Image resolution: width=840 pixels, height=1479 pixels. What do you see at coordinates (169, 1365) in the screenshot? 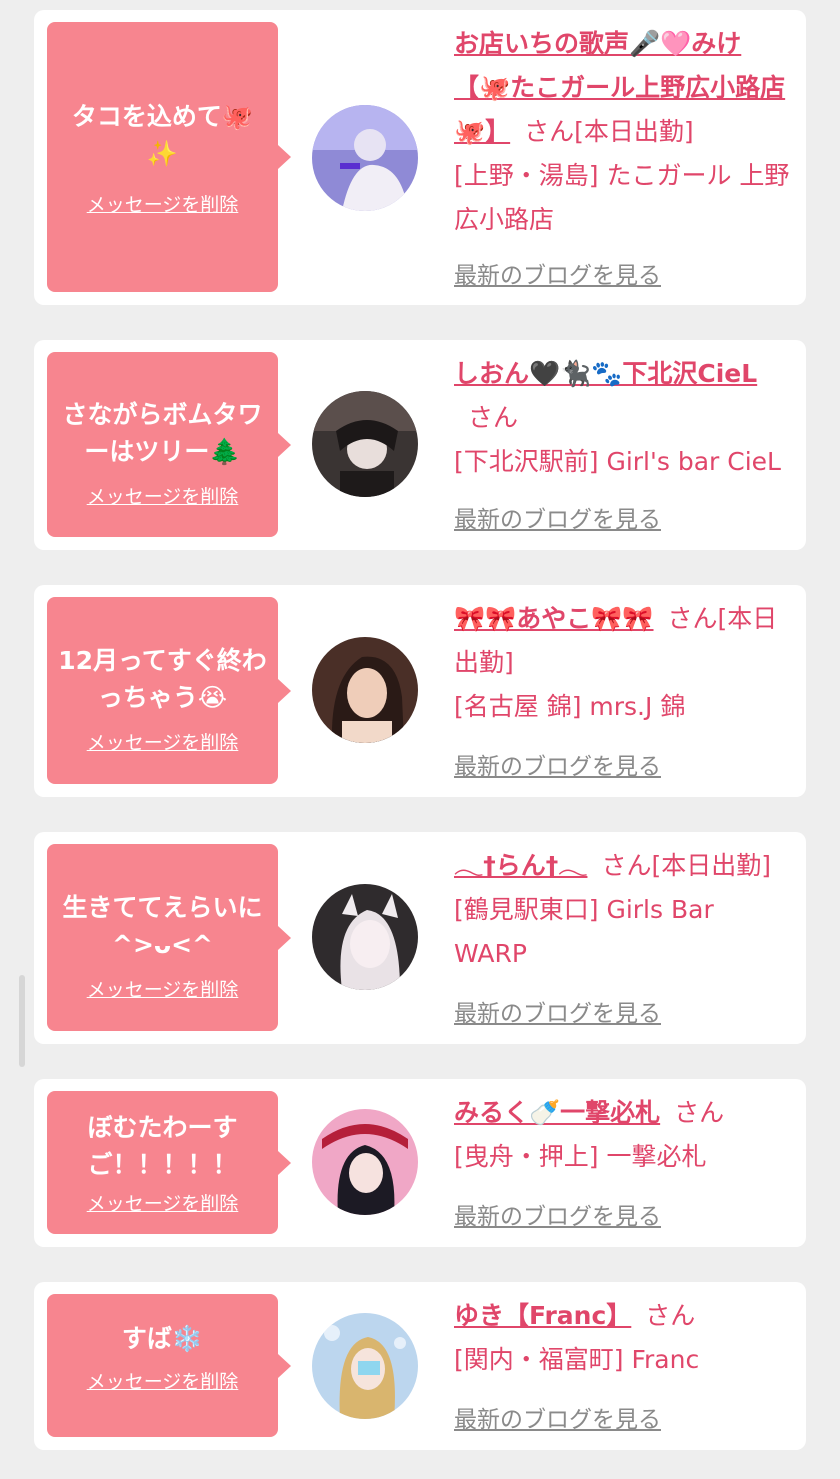
I see `message-bubble: すば❄️ メッセージを削除` at bounding box center [169, 1365].